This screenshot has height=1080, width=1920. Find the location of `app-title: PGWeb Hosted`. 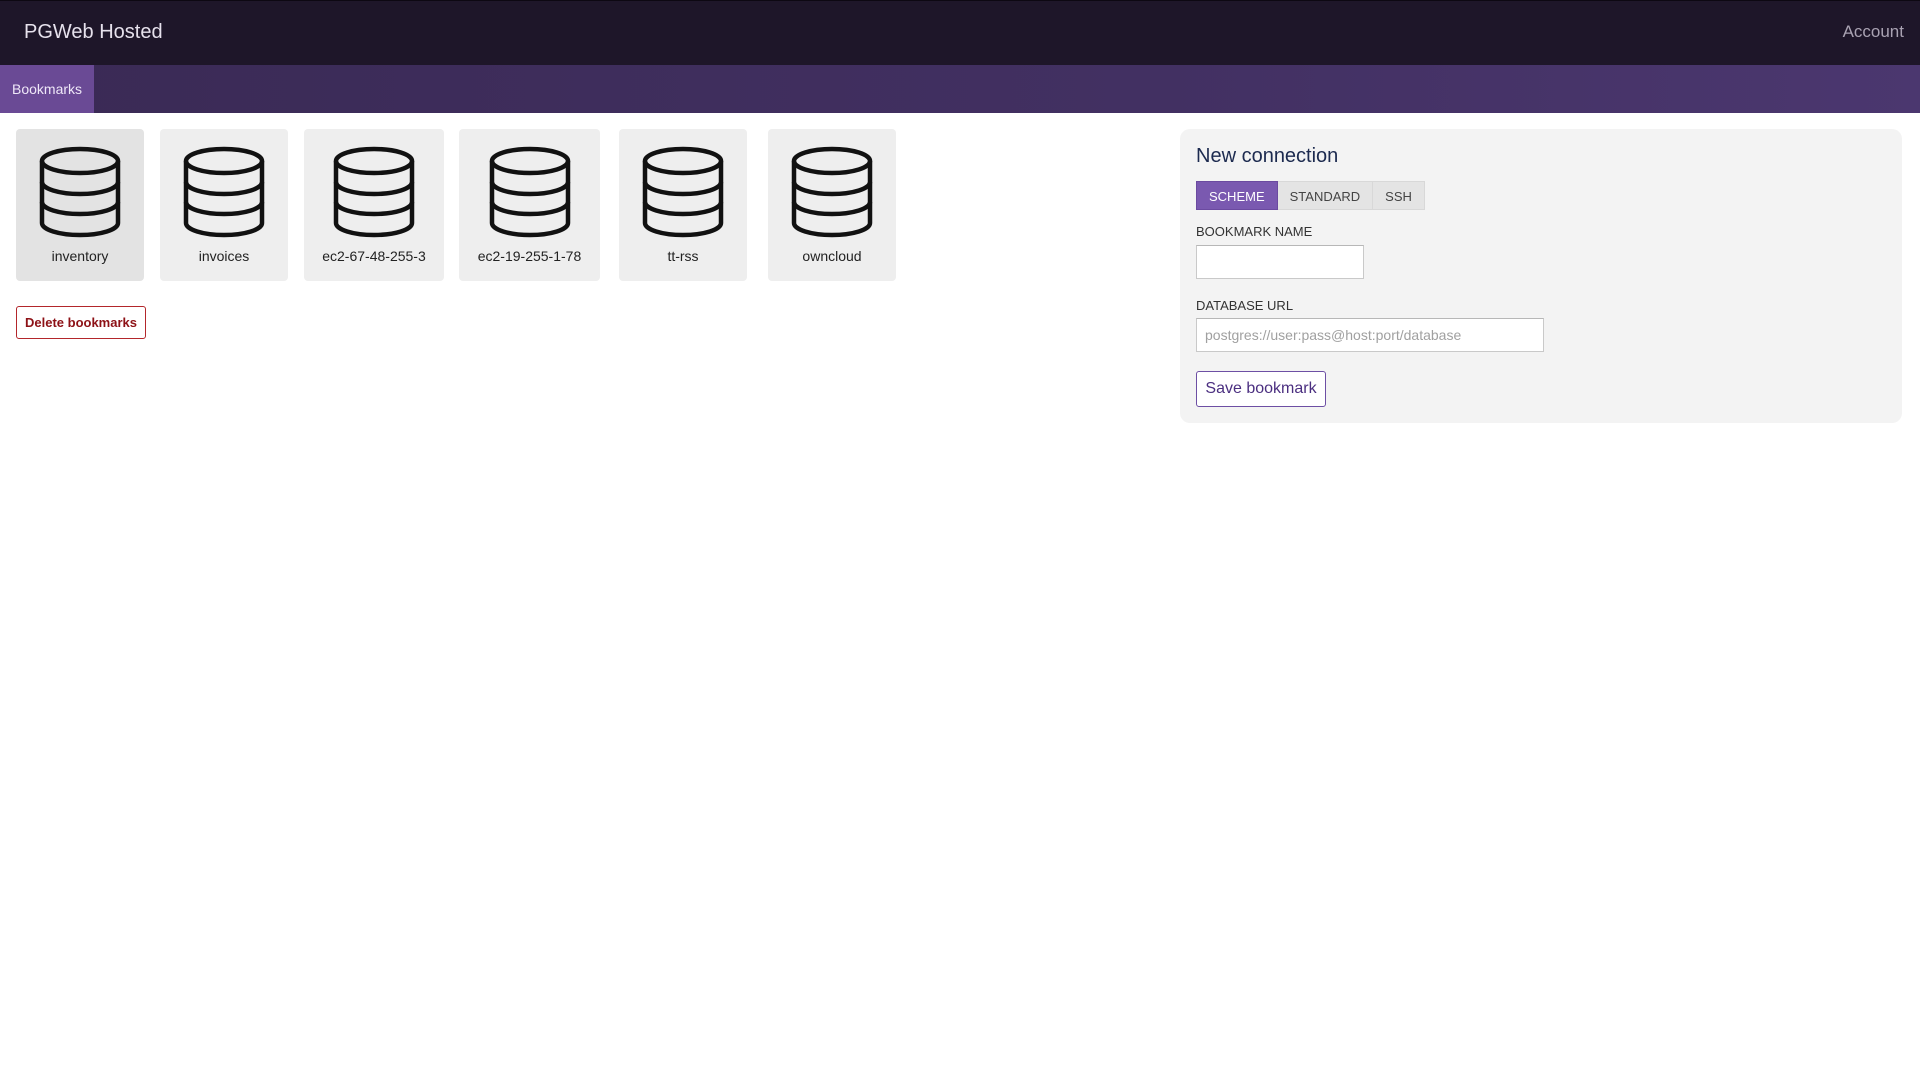

app-title: PGWeb Hosted is located at coordinates (93, 32).